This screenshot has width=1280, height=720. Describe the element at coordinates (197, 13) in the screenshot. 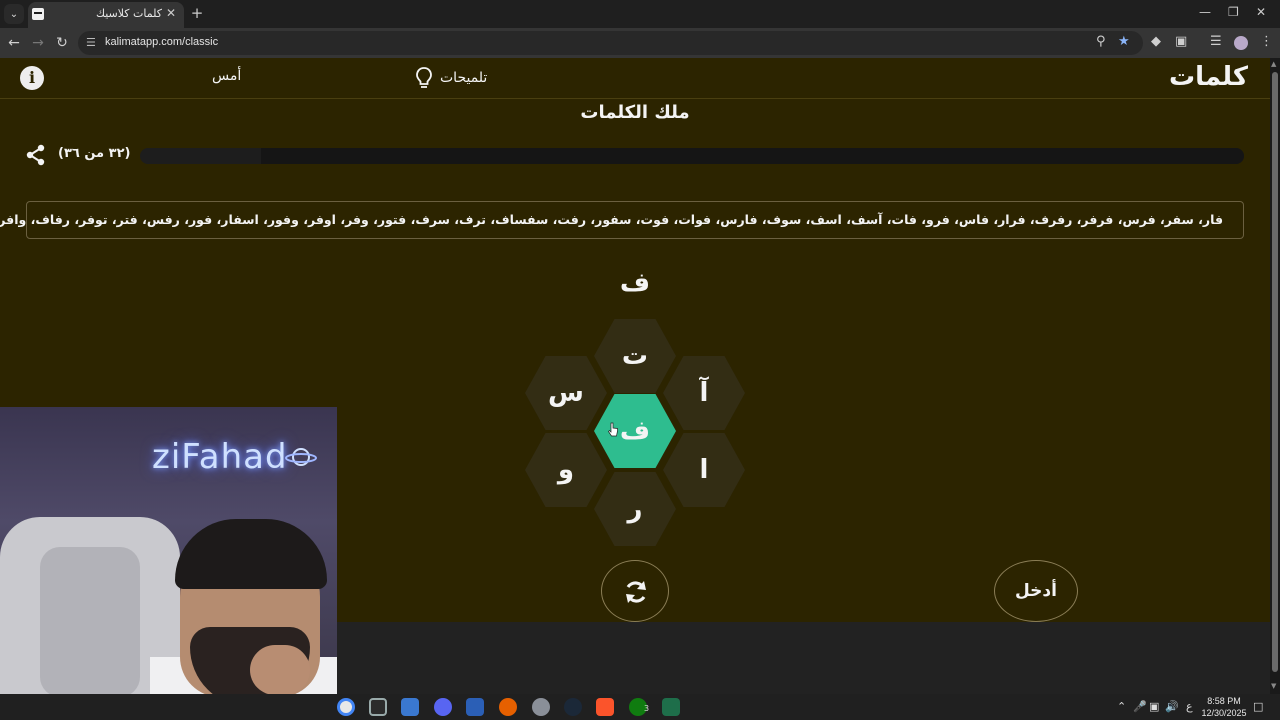

I see `new-tab-button: +` at that location.